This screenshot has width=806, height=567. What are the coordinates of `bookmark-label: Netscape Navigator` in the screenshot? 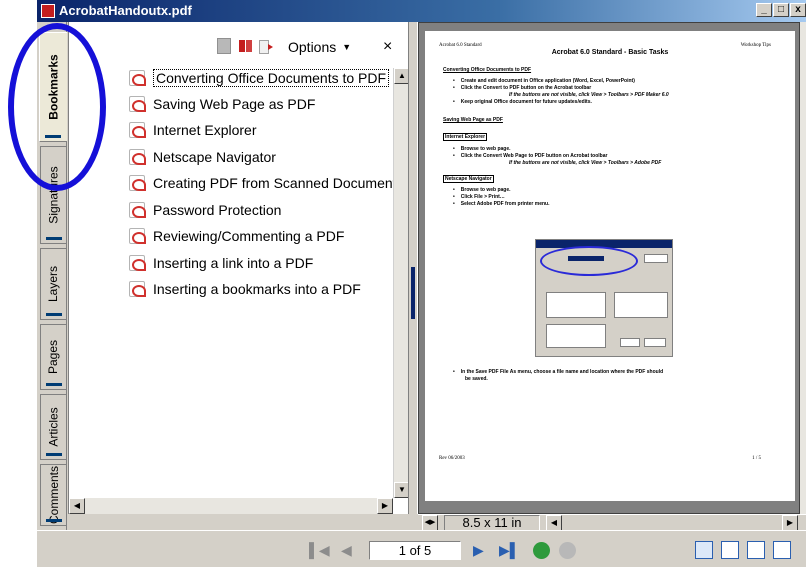 It's located at (214, 157).